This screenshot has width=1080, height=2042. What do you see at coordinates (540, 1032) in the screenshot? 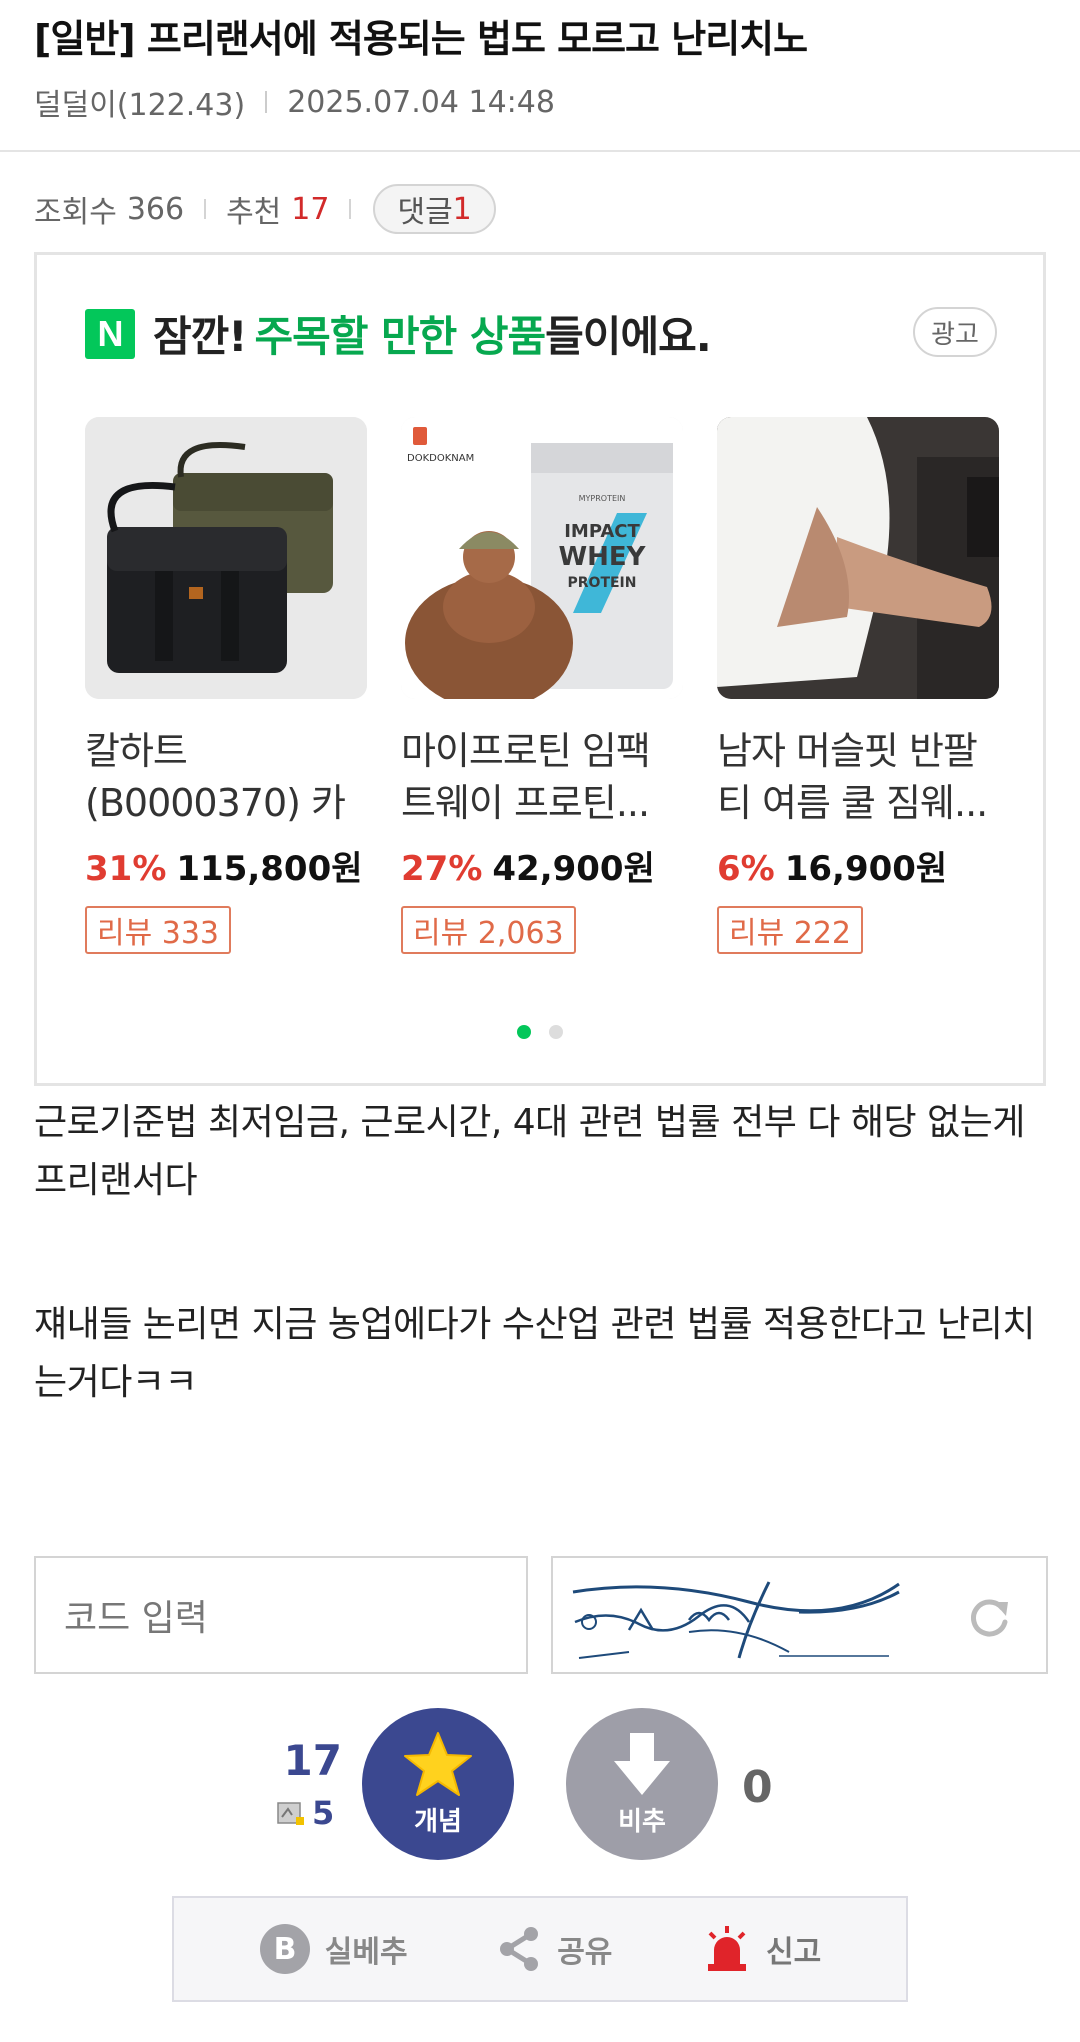
I see `carousel-pagination` at bounding box center [540, 1032].